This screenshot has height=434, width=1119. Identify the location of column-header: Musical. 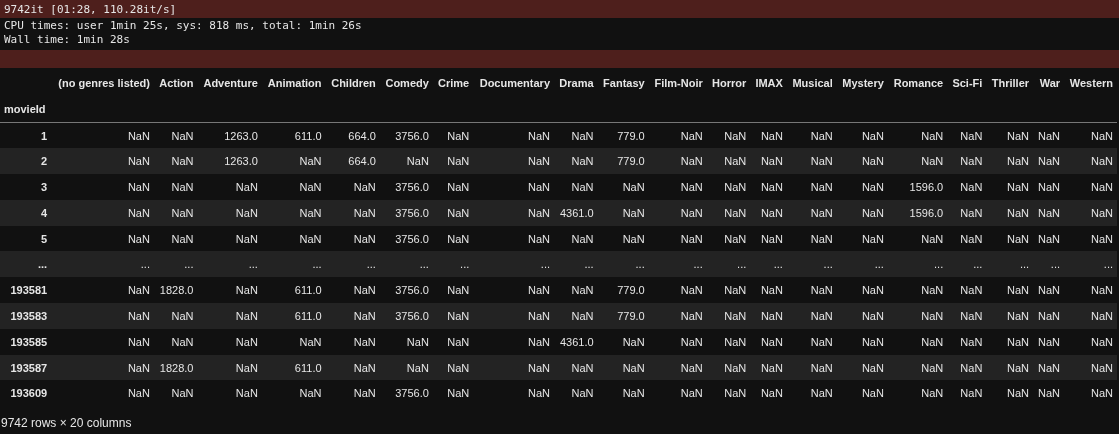
(812, 83).